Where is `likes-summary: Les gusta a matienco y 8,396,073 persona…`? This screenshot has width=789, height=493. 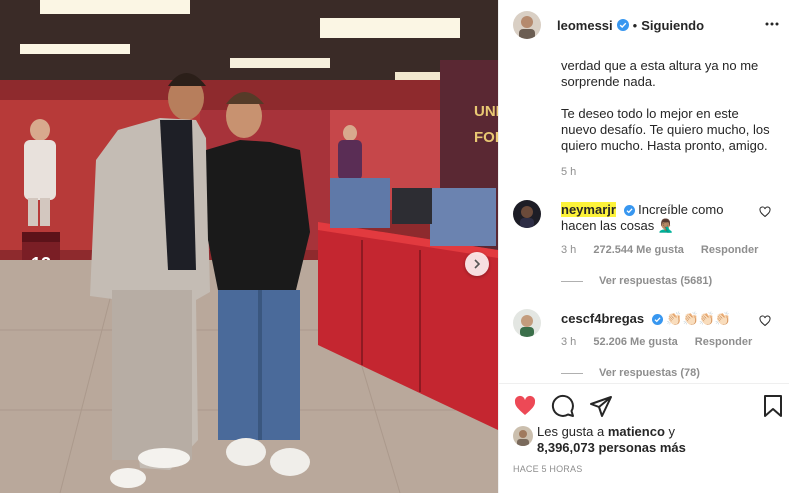
likes-summary: Les gusta a matienco y 8,396,073 persona… is located at coordinates (599, 440).